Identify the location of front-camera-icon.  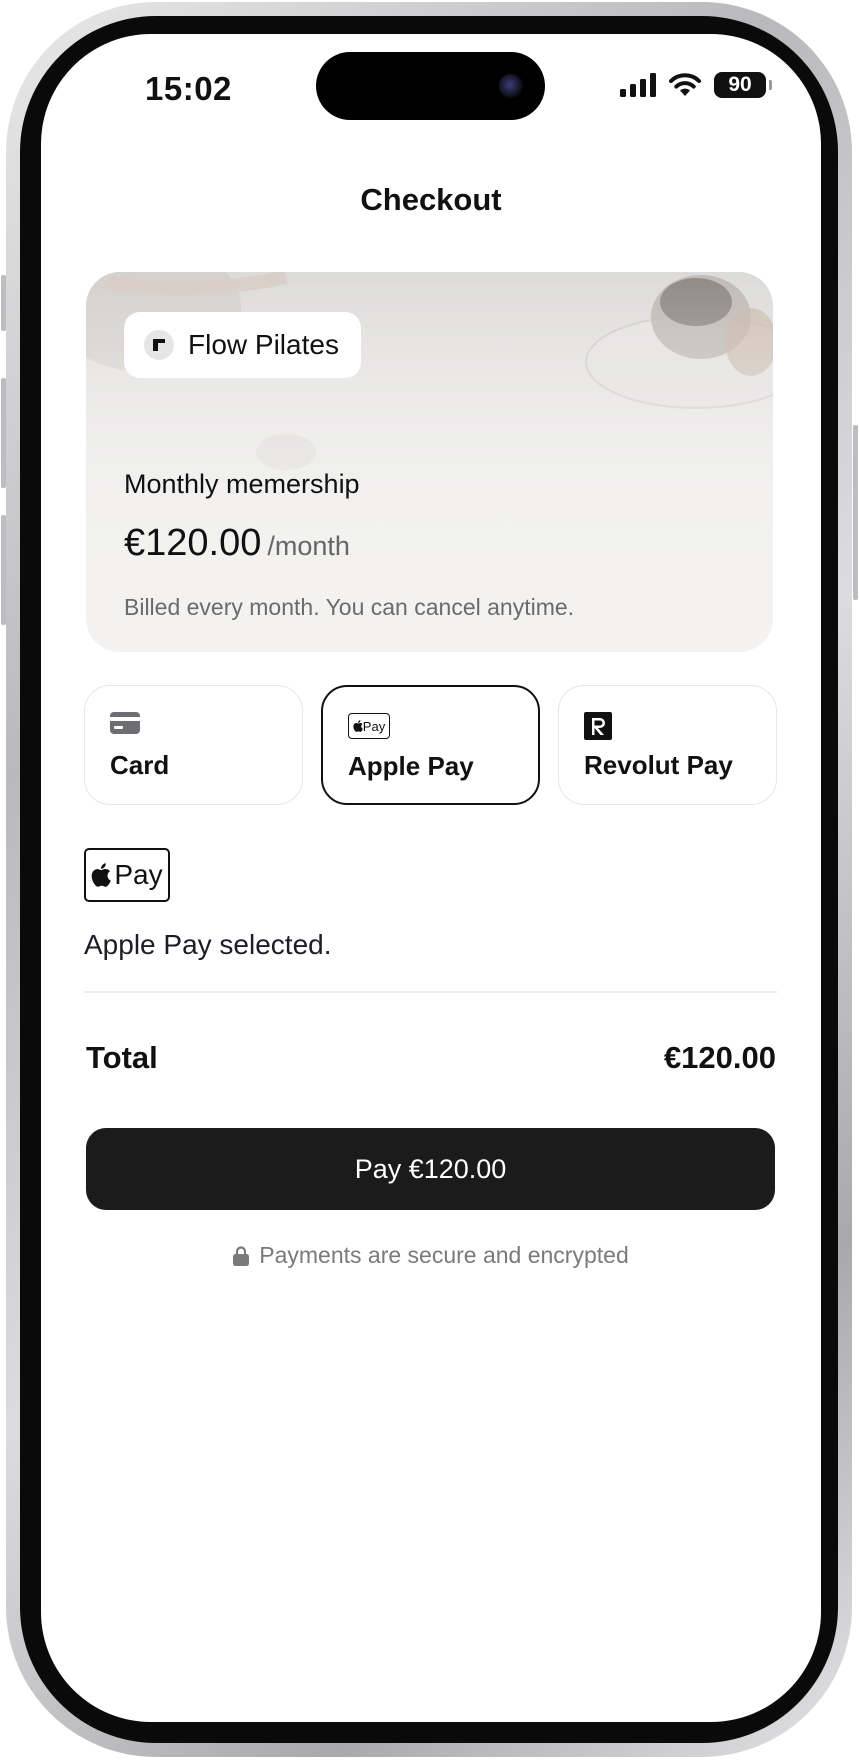
(511, 86).